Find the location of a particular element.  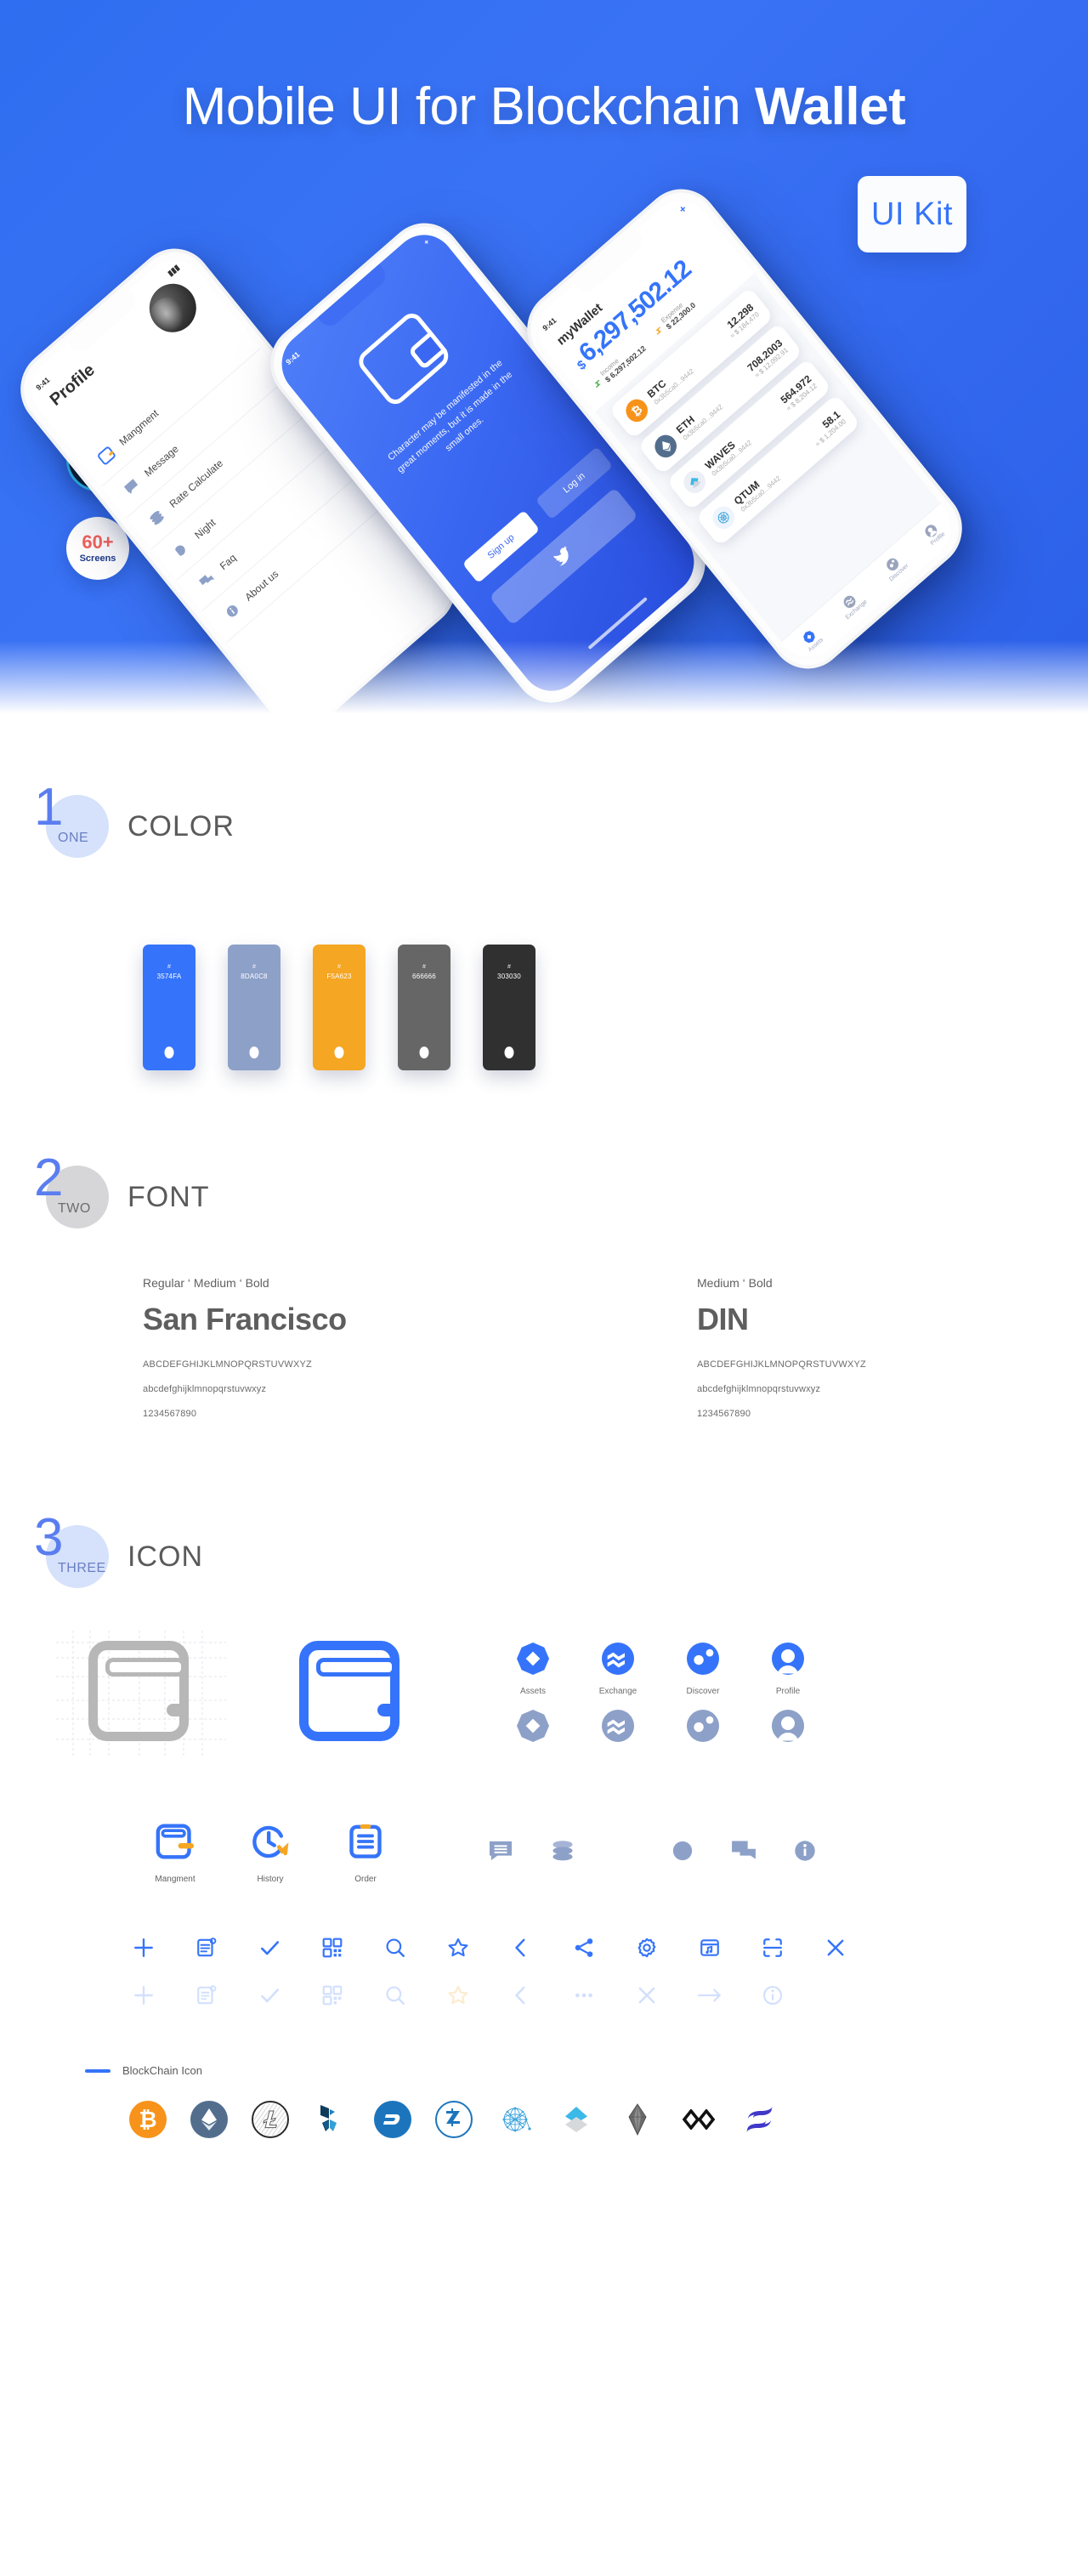

feature-icon-label: Mangment is located at coordinates (175, 1880).